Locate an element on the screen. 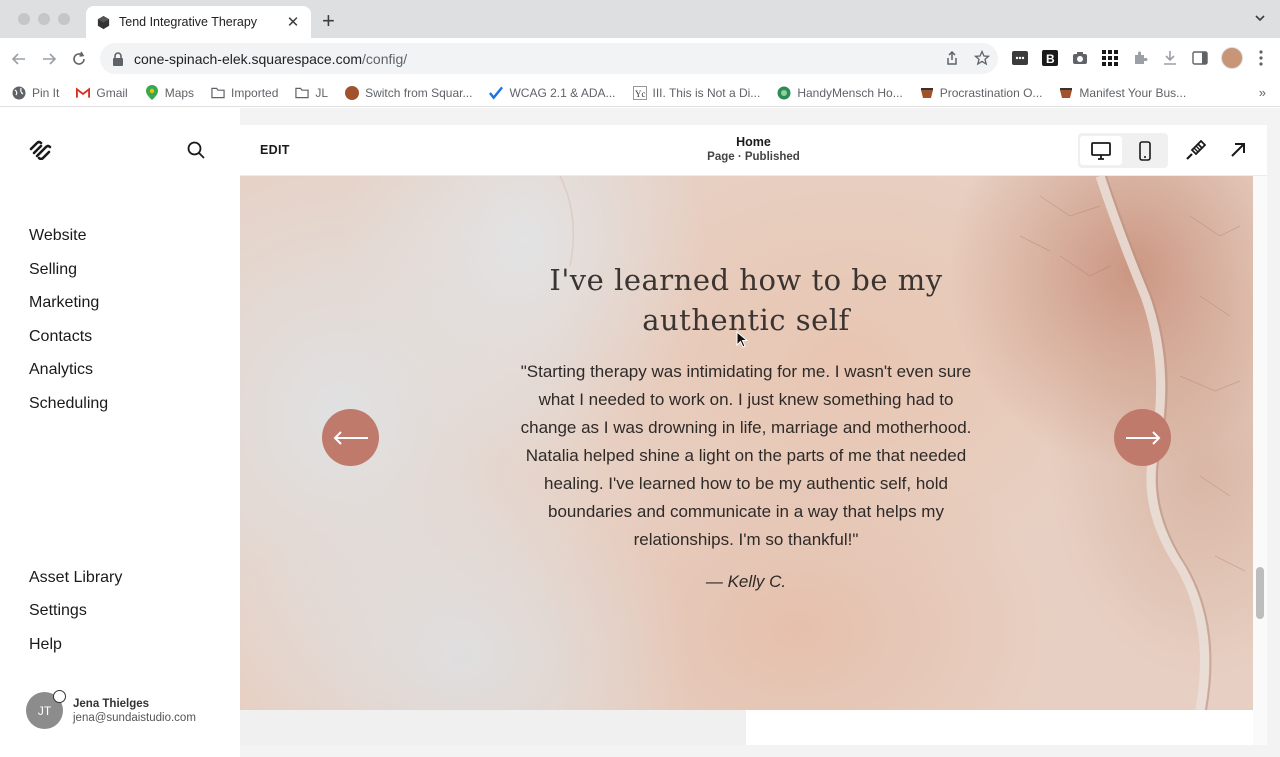 The width and height of the screenshot is (1280, 757). arrow-right-icon is located at coordinates (1142, 437).